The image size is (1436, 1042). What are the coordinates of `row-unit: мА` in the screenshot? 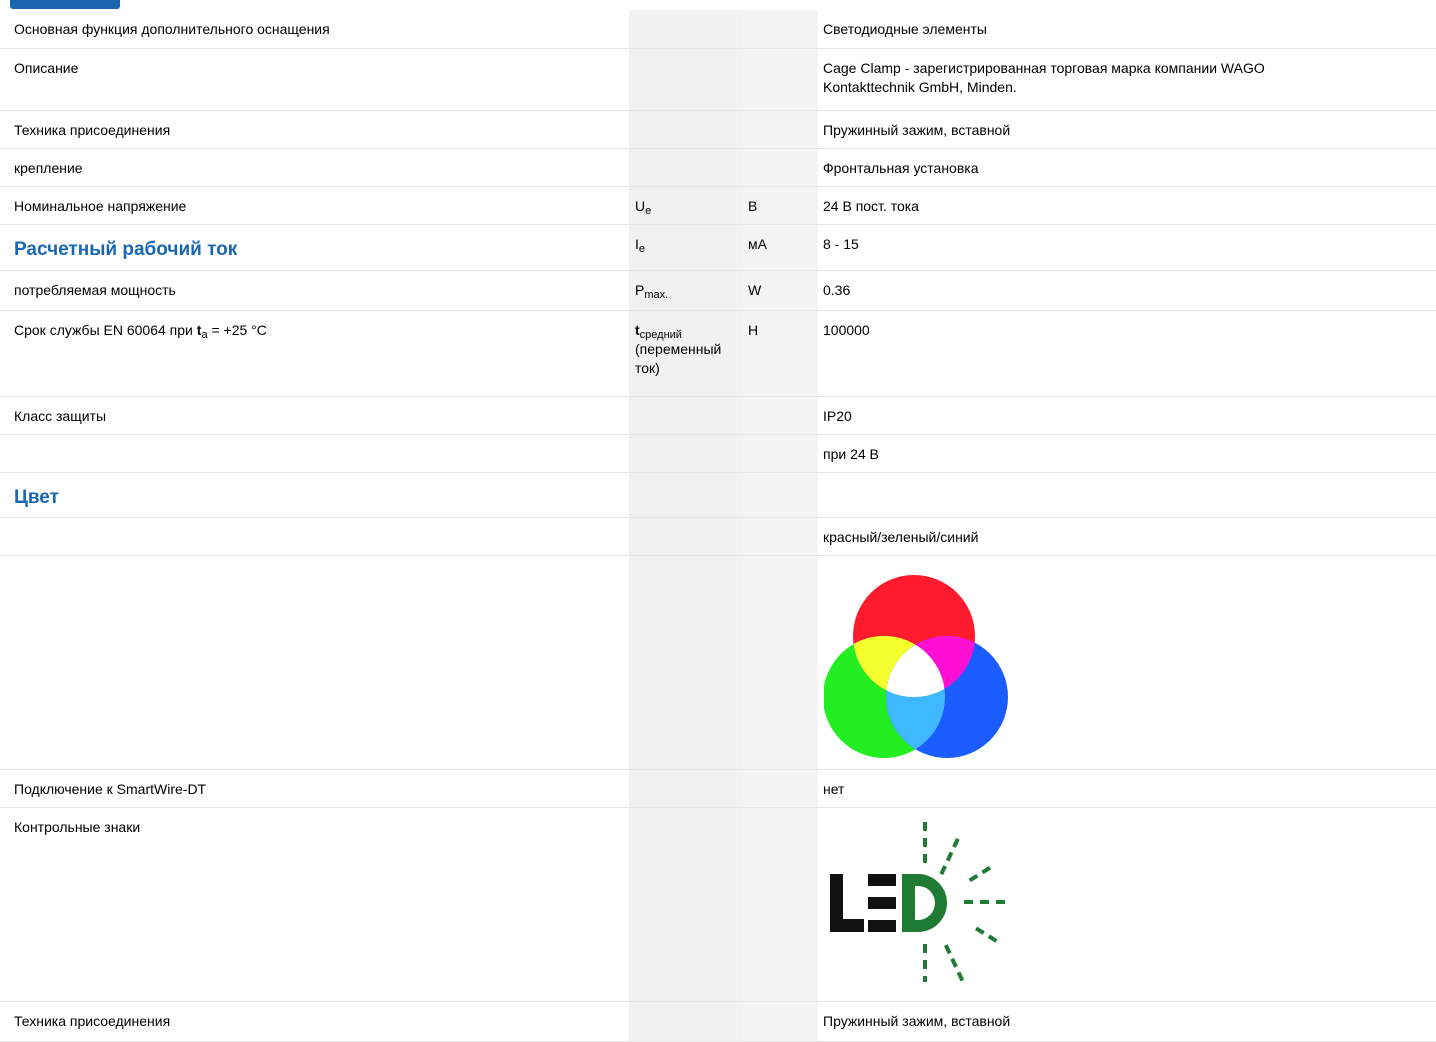 It's located at (780, 247).